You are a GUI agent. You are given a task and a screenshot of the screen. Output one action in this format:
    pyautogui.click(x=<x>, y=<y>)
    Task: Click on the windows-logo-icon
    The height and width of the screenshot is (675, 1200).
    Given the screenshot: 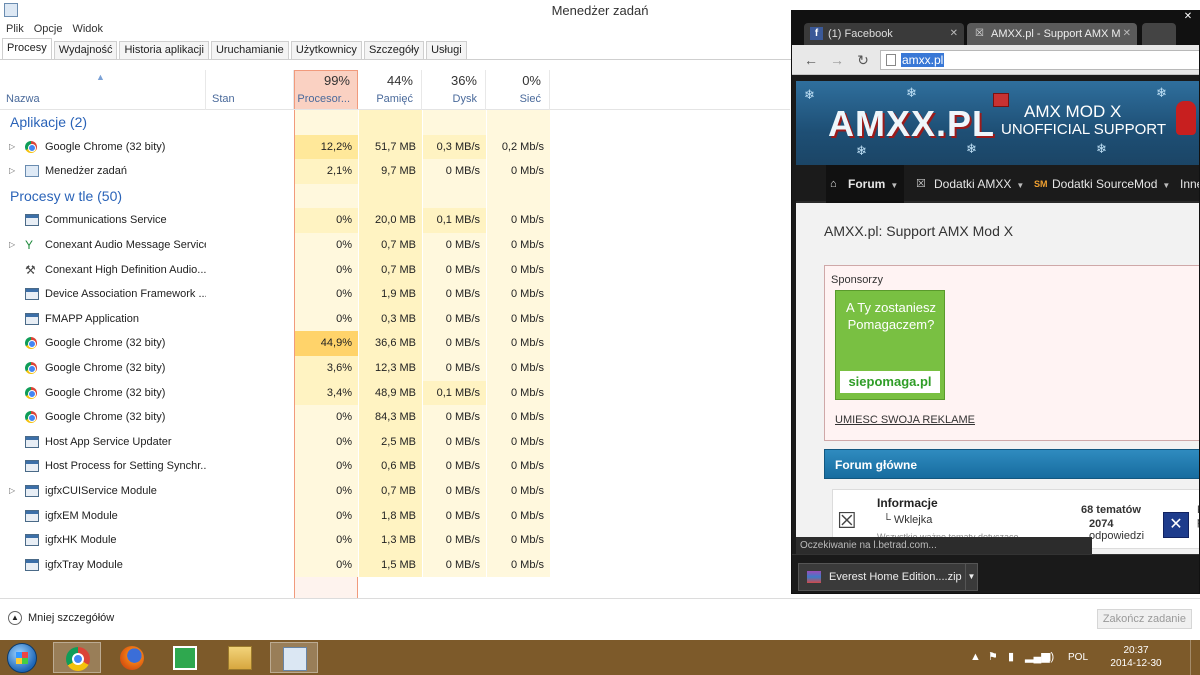 What is the action you would take?
    pyautogui.click(x=22, y=658)
    